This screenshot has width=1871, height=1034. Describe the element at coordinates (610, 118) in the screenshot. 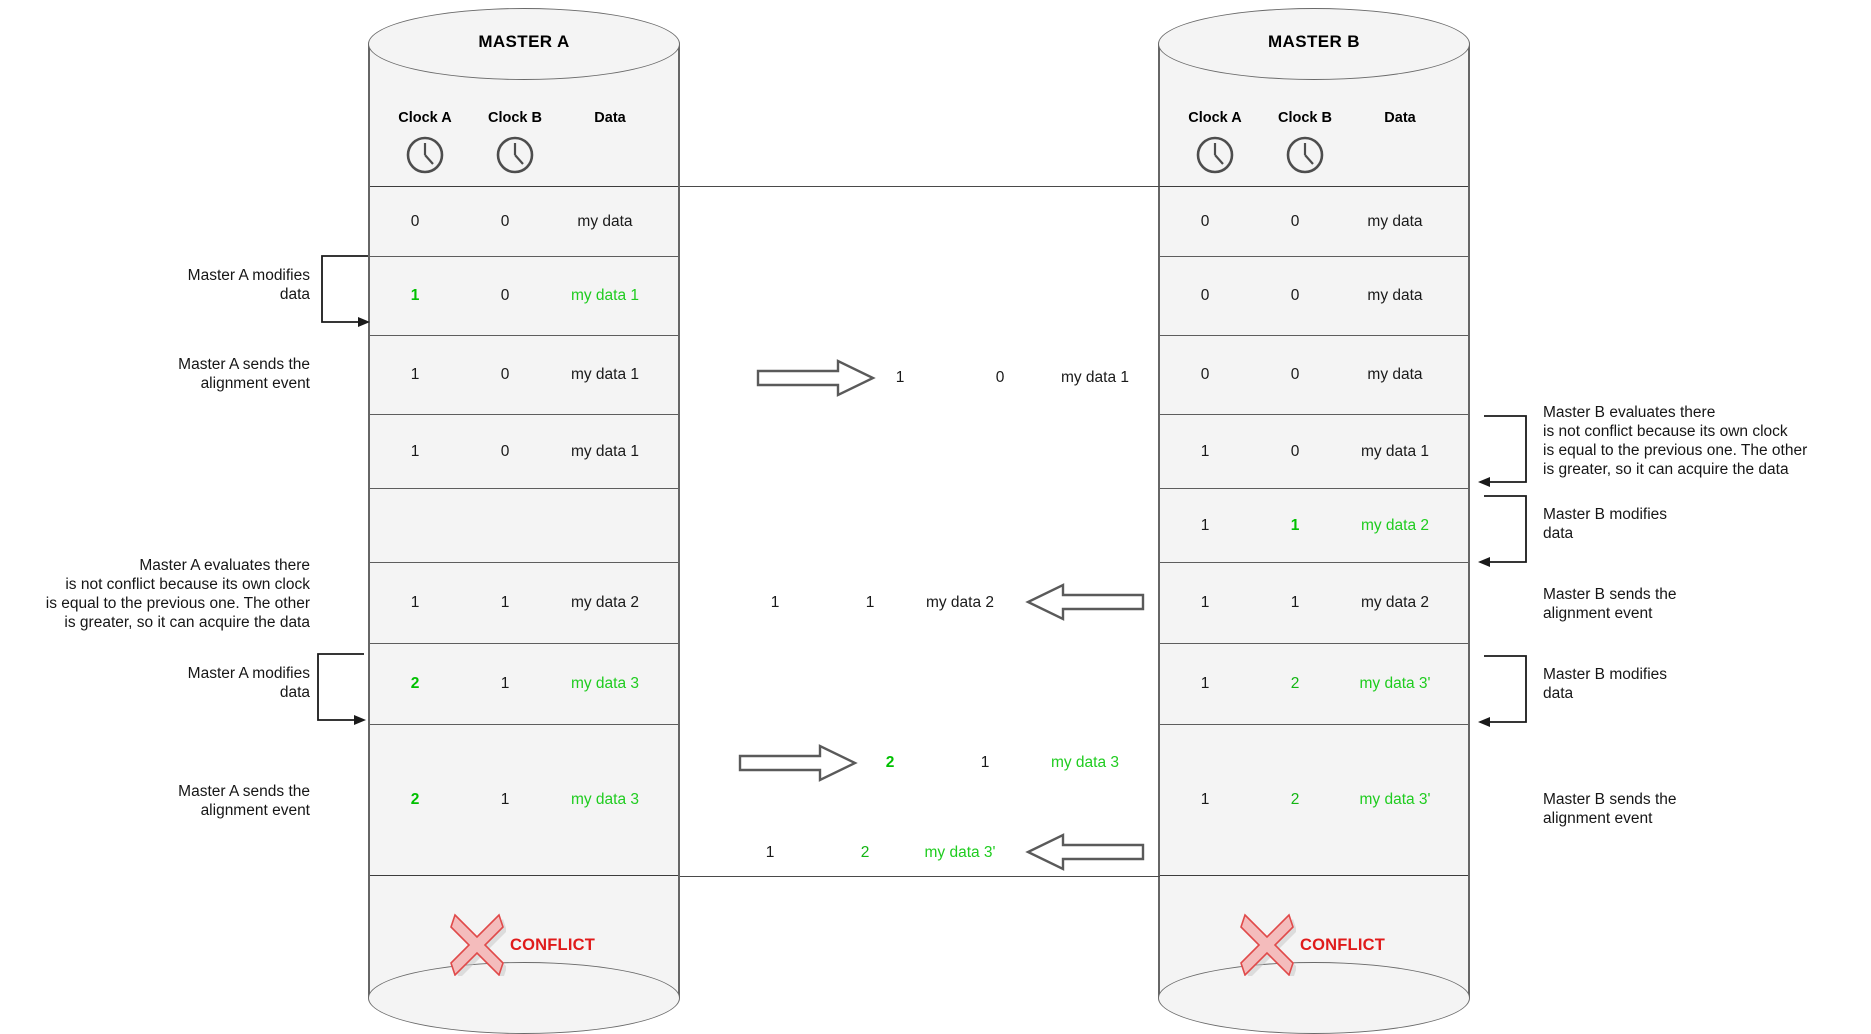

I see `master-a-data-header: Data` at that location.